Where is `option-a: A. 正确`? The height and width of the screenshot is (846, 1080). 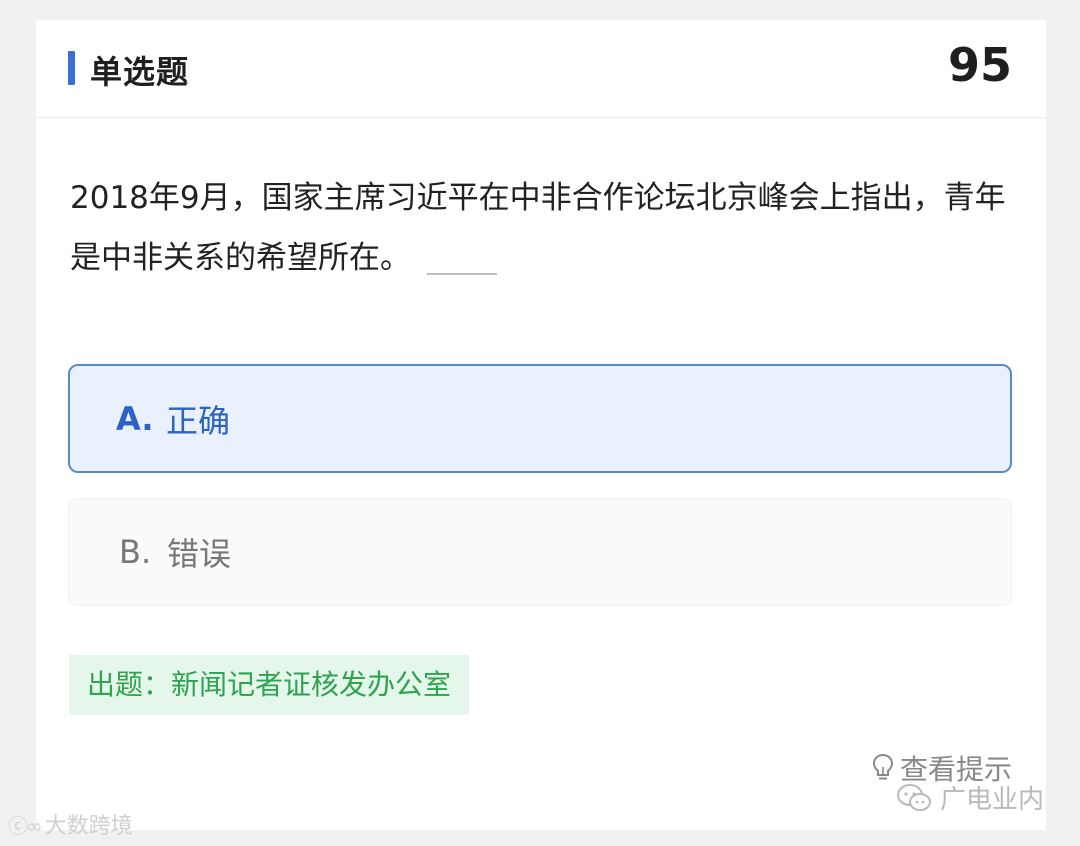 option-a: A. 正确 is located at coordinates (540, 418).